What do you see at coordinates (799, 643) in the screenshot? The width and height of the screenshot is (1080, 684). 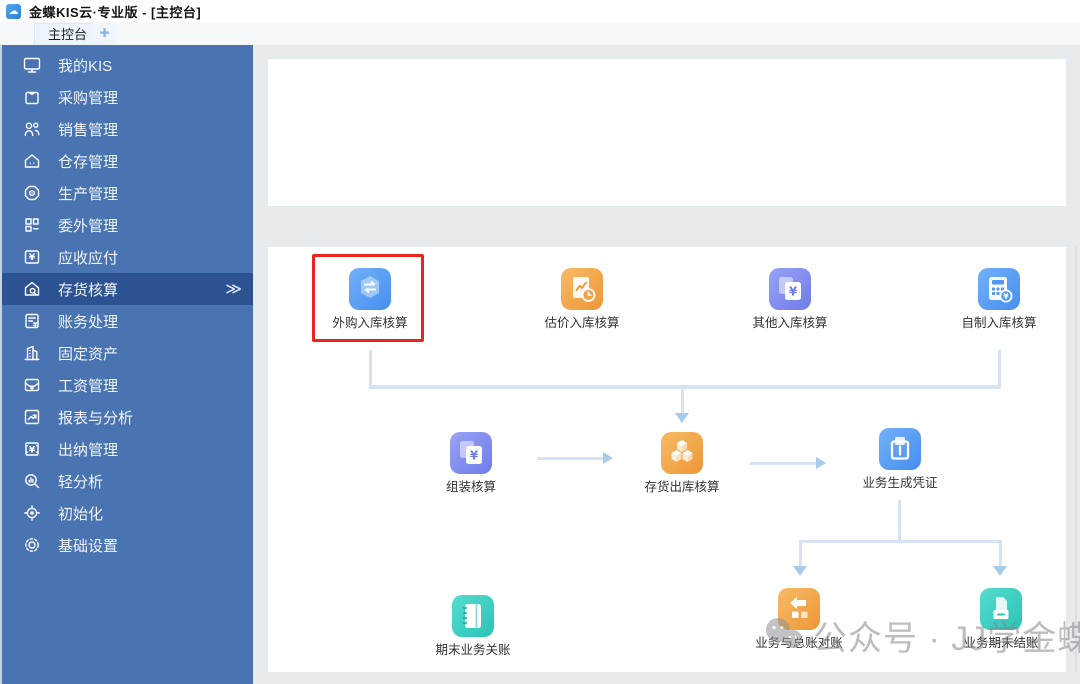 I see `flow-node-label: 业务与总账对账` at bounding box center [799, 643].